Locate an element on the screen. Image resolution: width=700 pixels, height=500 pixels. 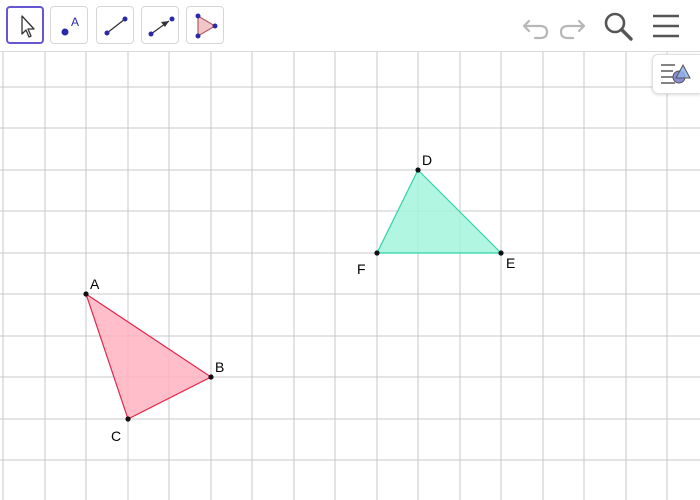
label-e: E is located at coordinates (510, 263).